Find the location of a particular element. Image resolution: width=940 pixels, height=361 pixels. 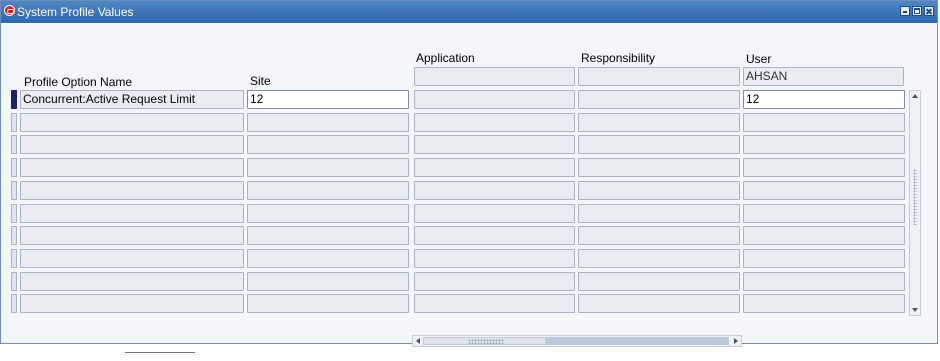

header-profile-option-name: Profile Option Name is located at coordinates (78, 82).